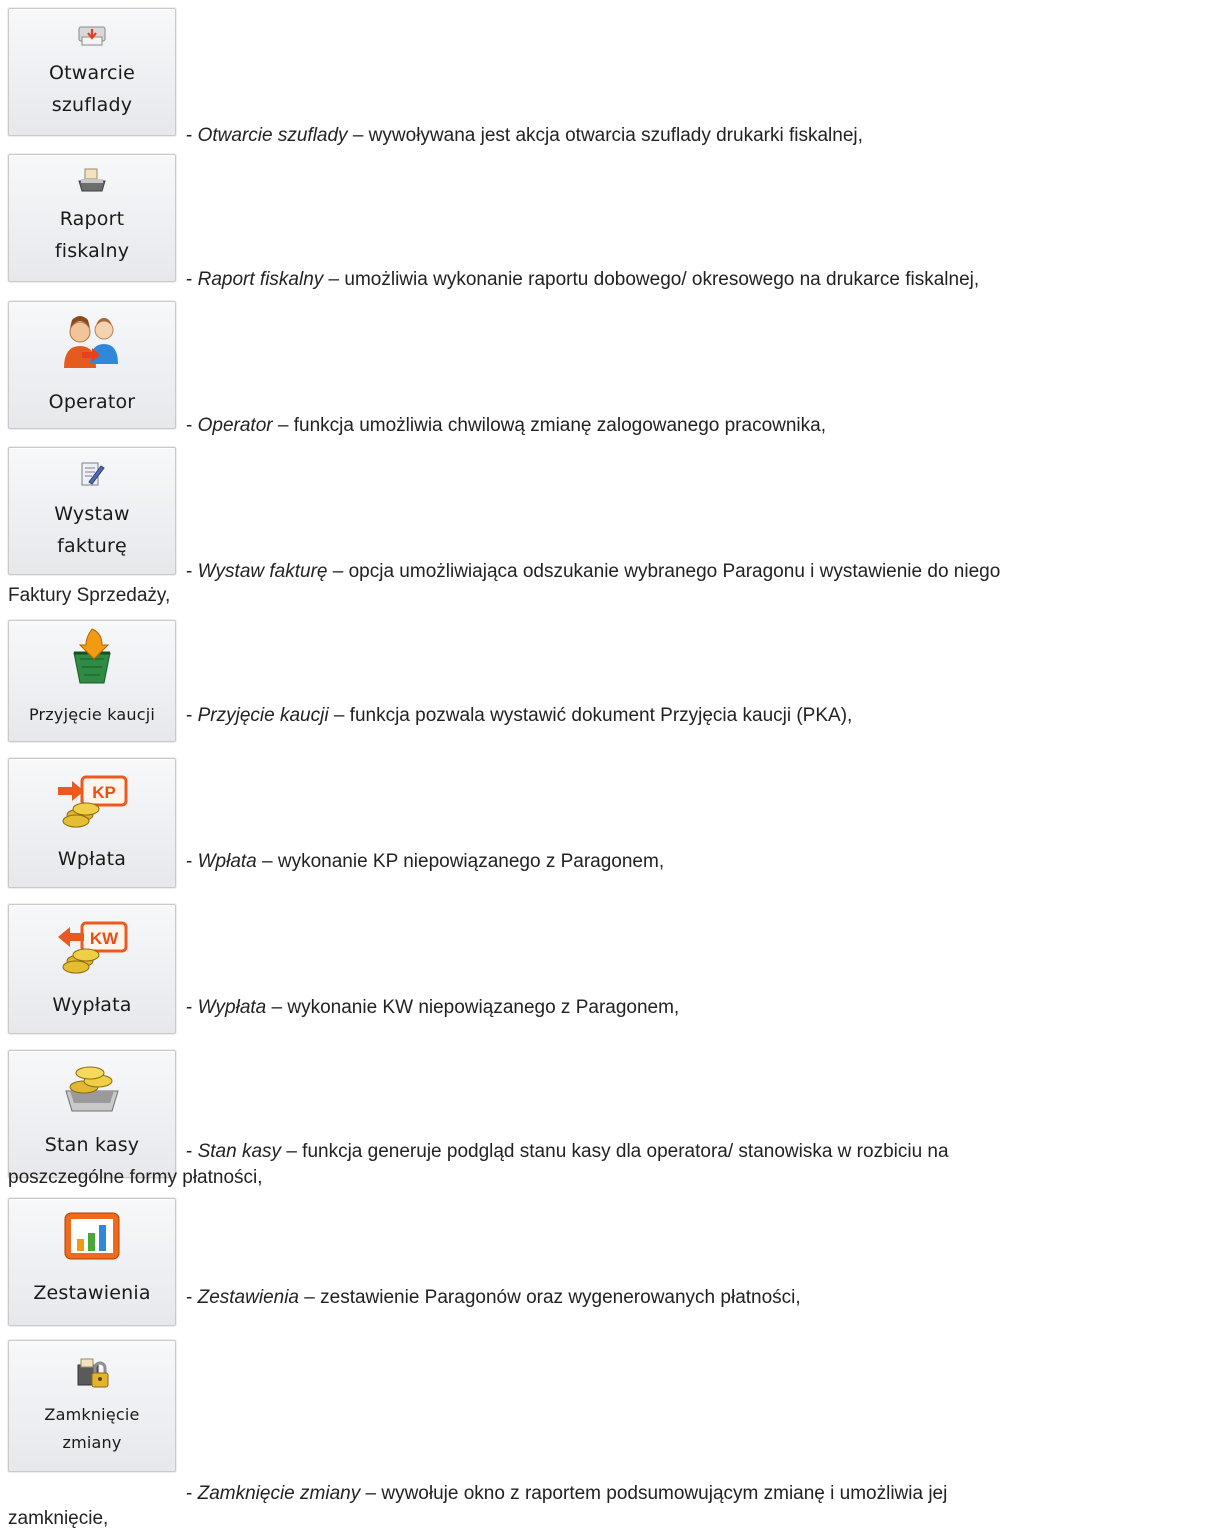  Describe the element at coordinates (135, 1177) in the screenshot. I see `description-continuation: poszczególne formy płatności,` at that location.